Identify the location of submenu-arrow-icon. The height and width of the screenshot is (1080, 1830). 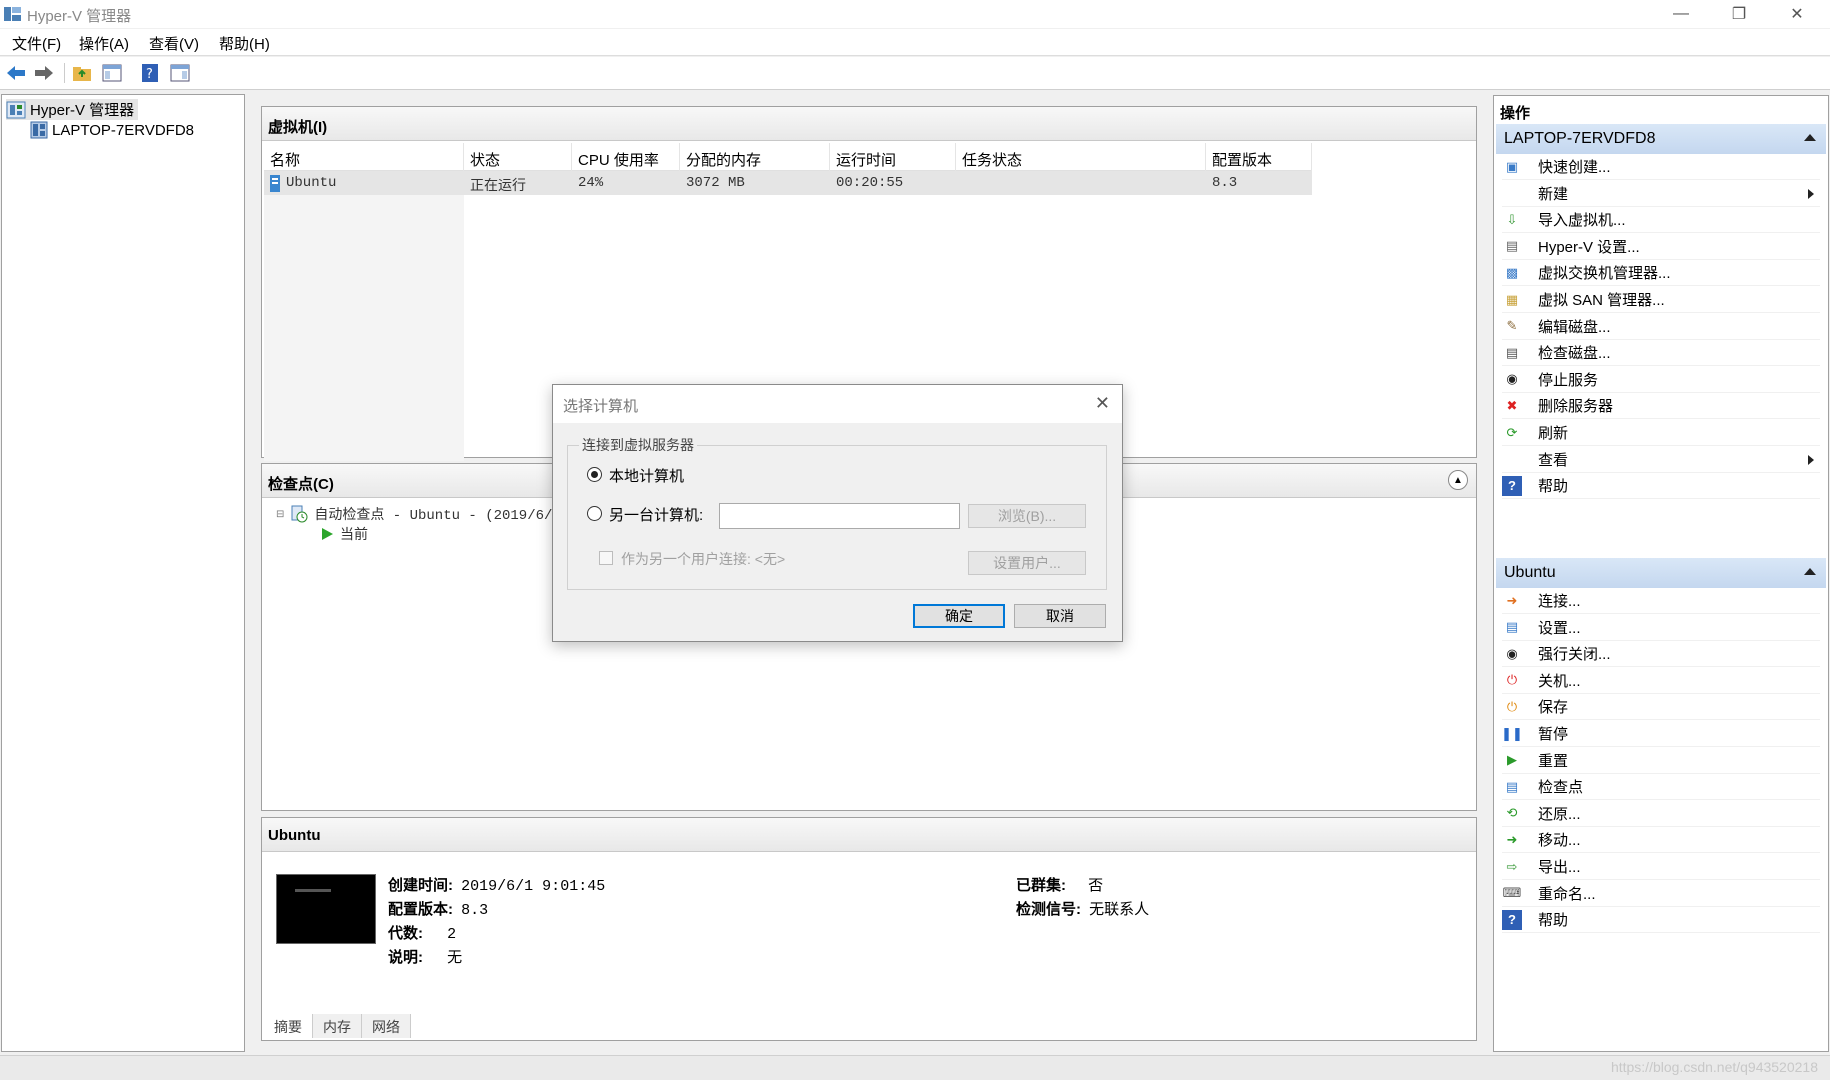
(1811, 193).